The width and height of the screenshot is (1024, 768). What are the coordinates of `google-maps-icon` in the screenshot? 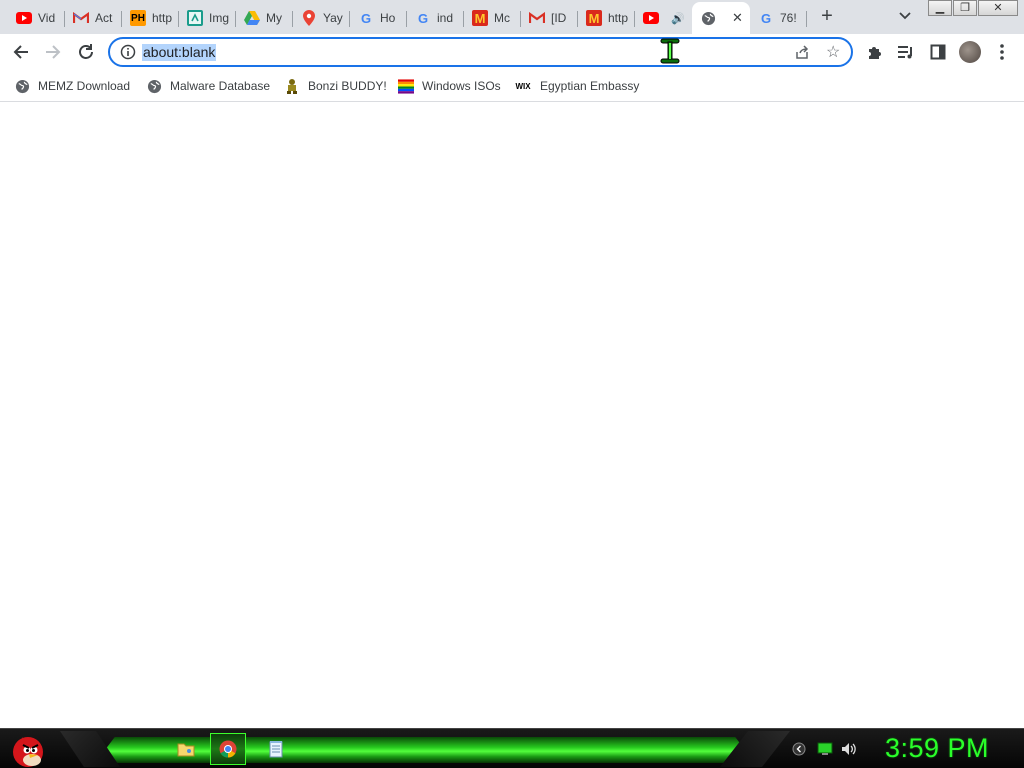 It's located at (309, 18).